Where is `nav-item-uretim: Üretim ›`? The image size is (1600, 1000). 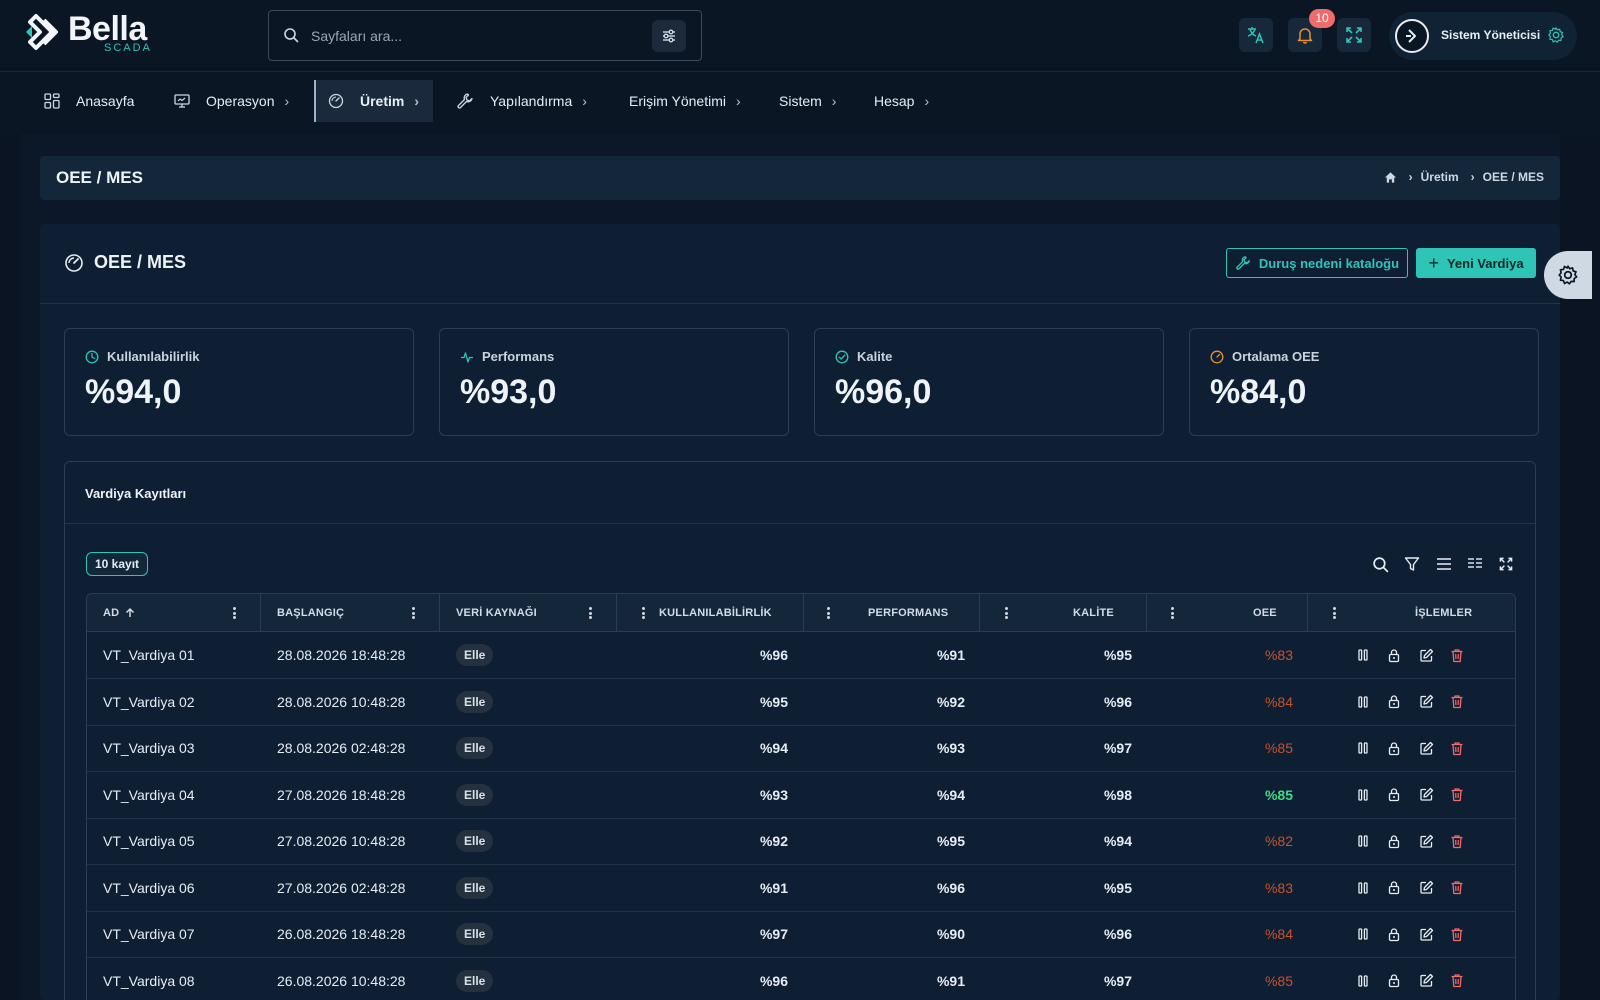 nav-item-uretim: Üretim › is located at coordinates (374, 101).